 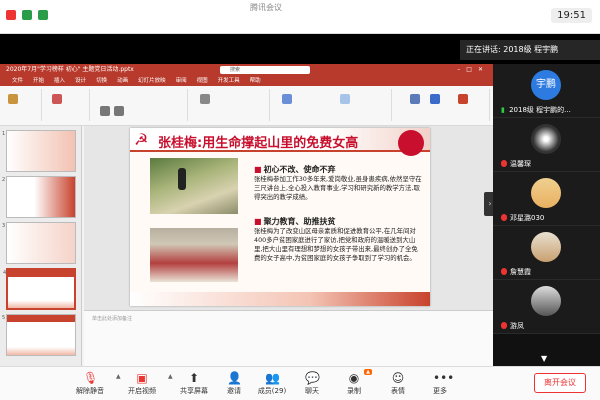 I want to click on tab-design: 设计, so click(x=80, y=81).